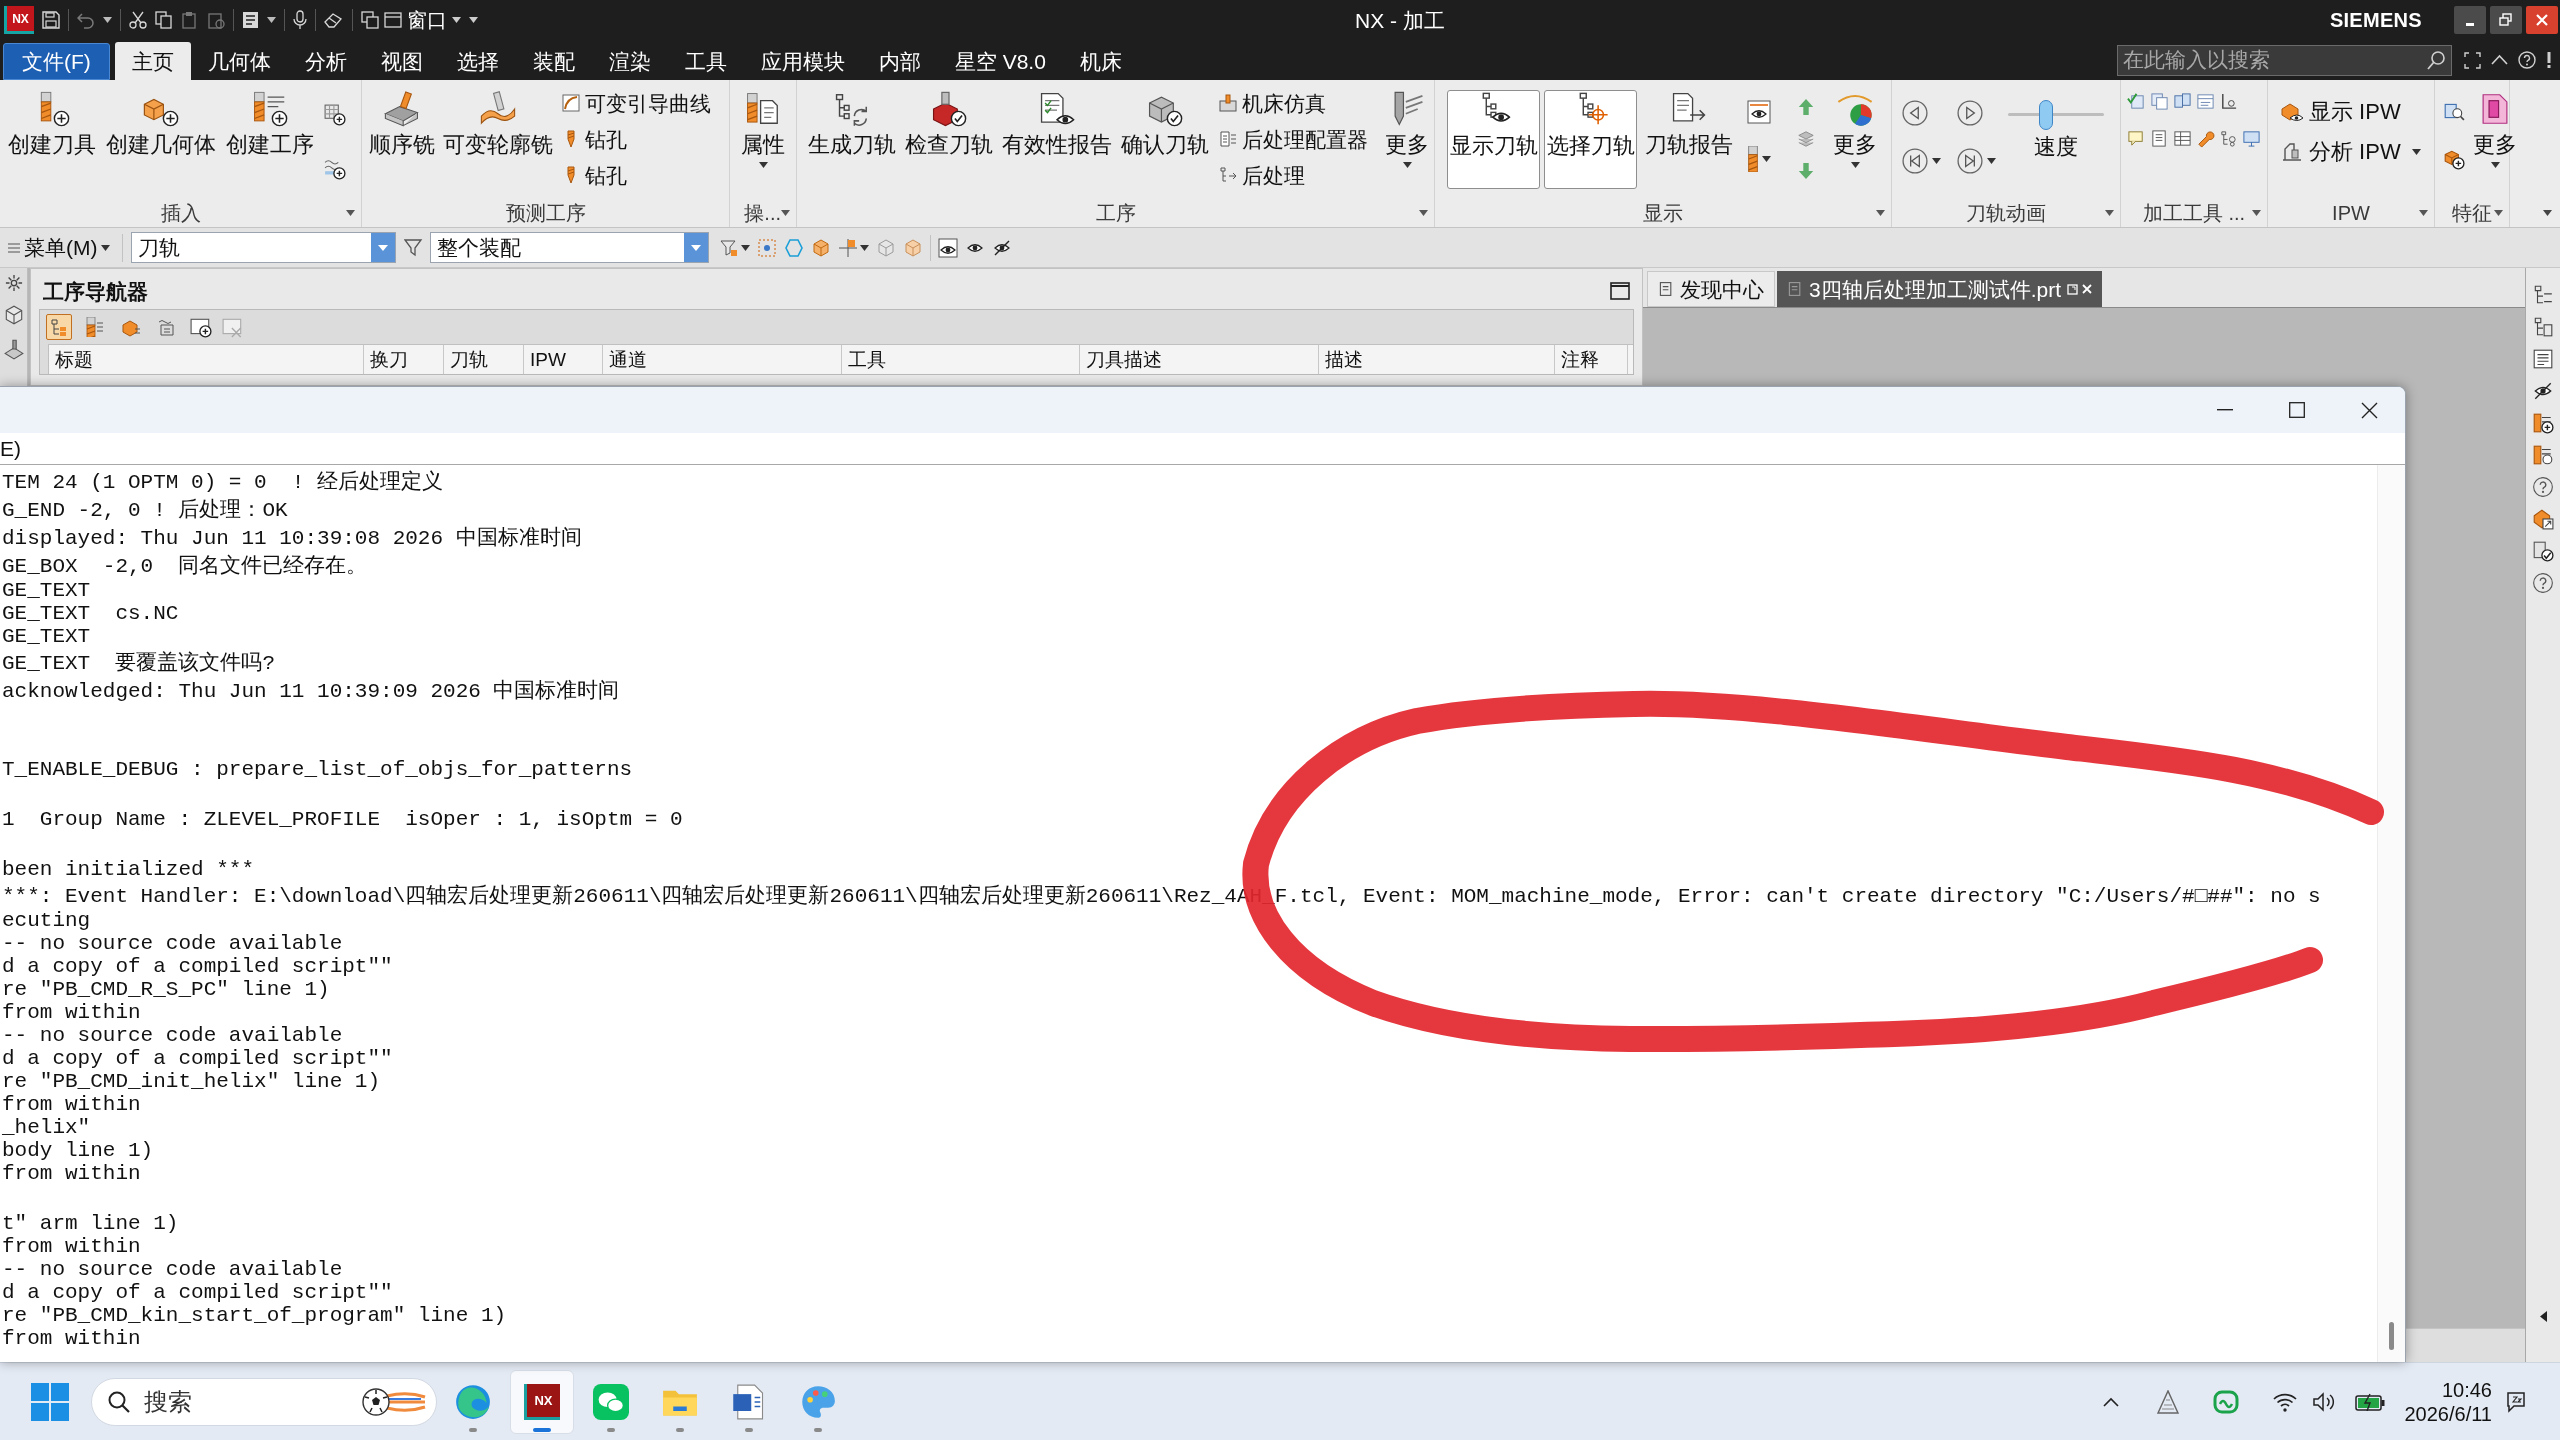  Describe the element at coordinates (13, 283) in the screenshot. I see `settings-icon` at that location.